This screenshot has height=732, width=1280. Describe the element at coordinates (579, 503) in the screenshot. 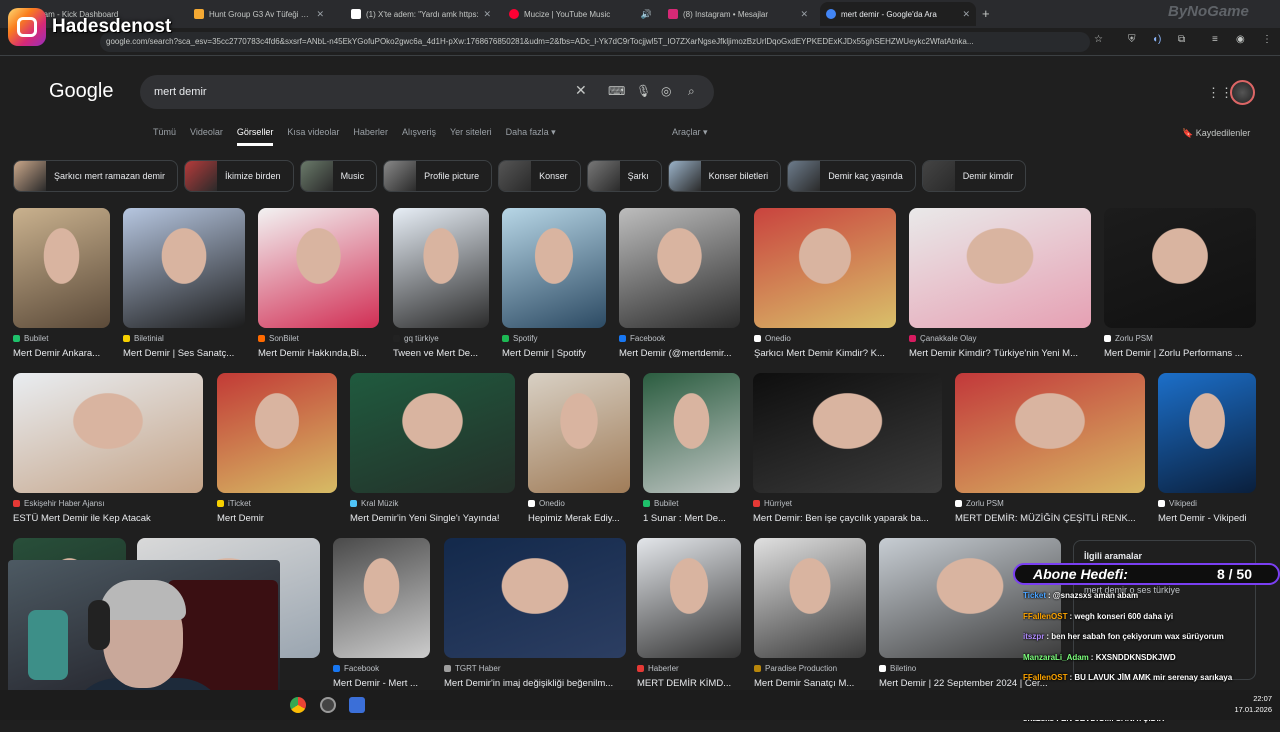

I see `result-source: Onedio` at that location.